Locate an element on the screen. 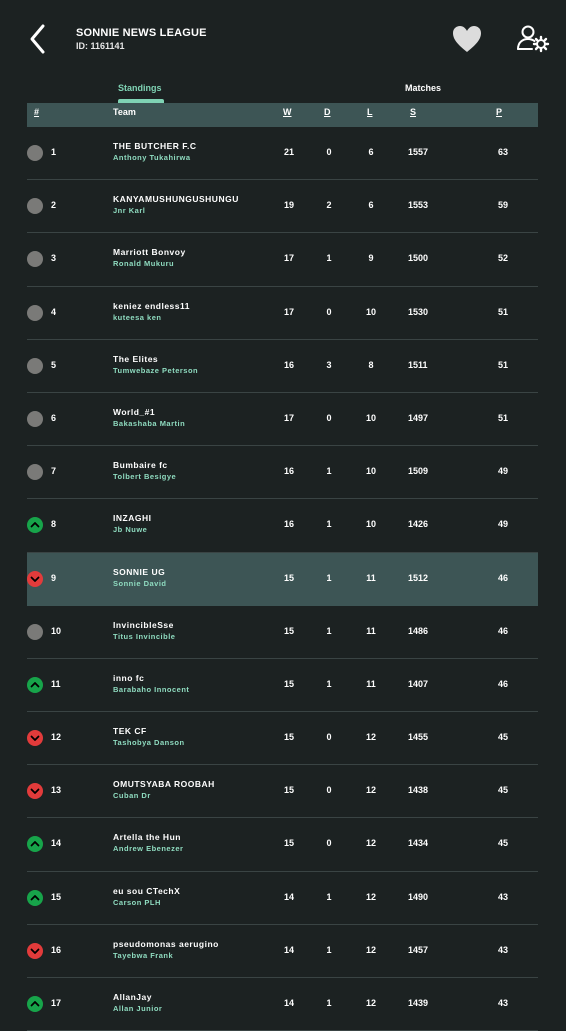 The width and height of the screenshot is (566, 1031). position-cell: 16 is located at coordinates (56, 949).